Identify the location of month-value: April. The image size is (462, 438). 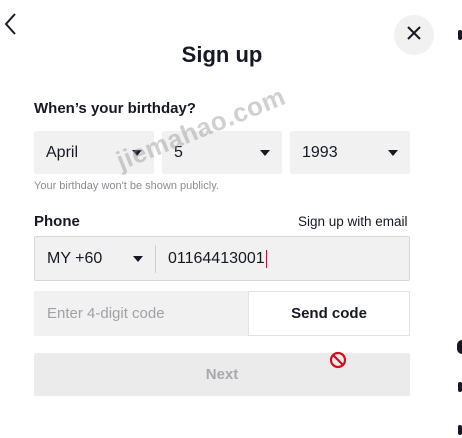
(62, 152).